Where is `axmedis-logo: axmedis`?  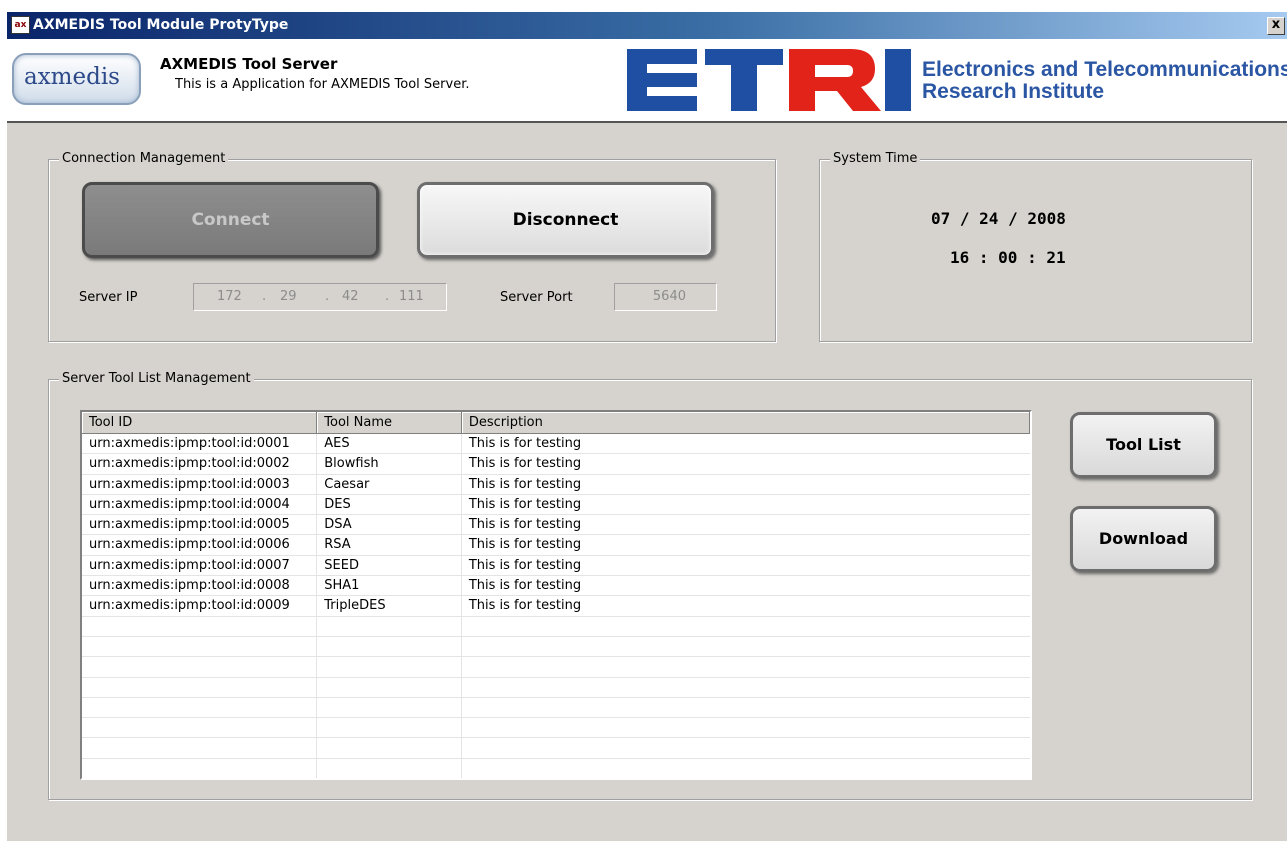
axmedis-logo: axmedis is located at coordinates (76, 79).